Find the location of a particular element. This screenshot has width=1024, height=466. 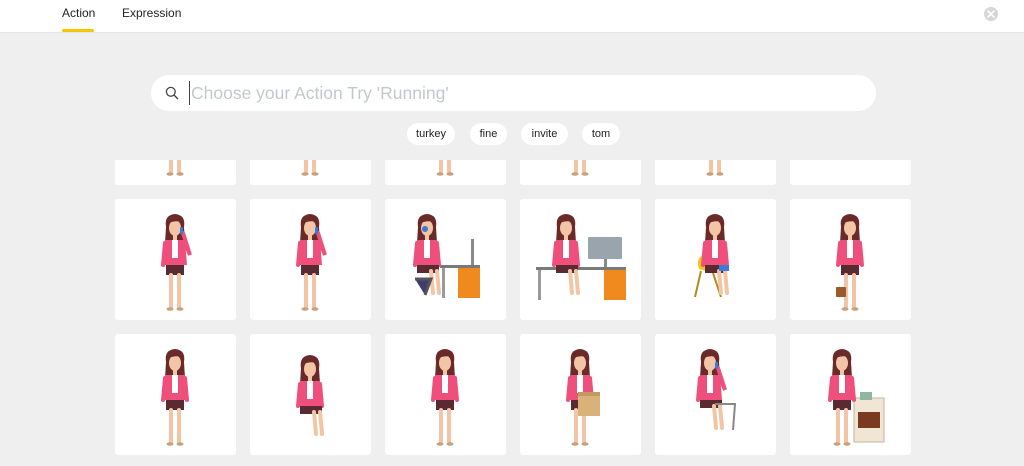

search-icon is located at coordinates (172, 93).